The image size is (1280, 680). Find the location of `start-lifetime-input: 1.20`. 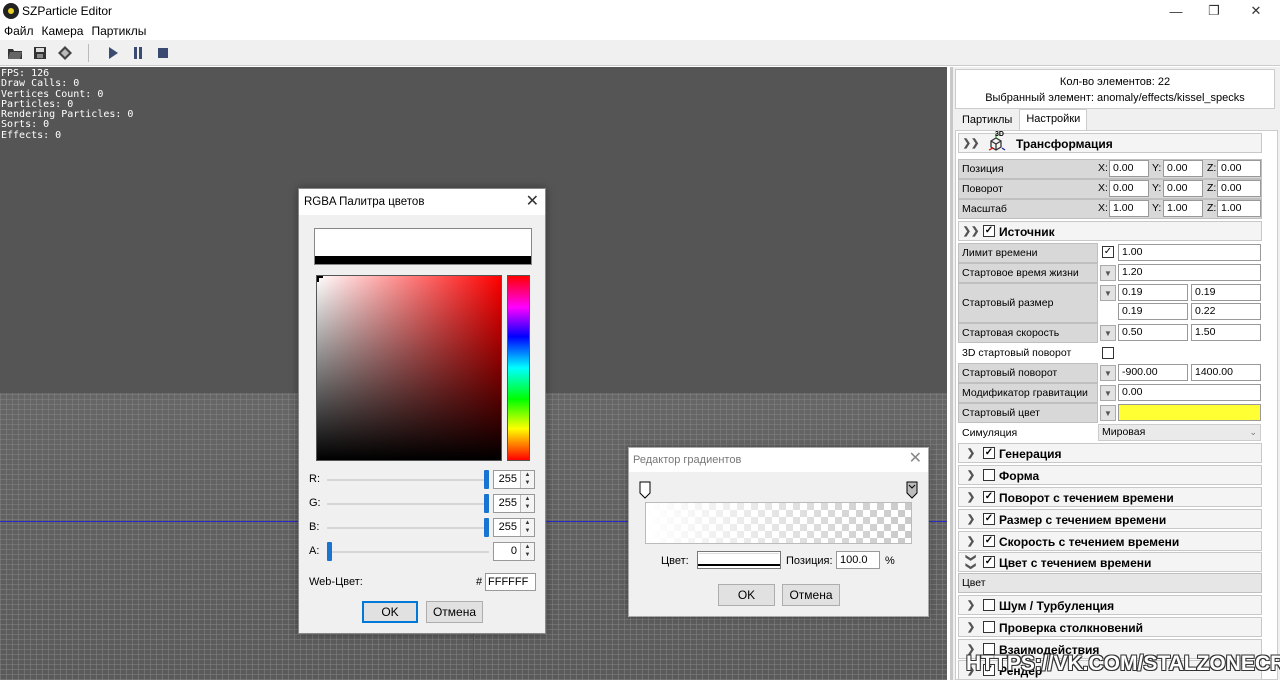

start-lifetime-input: 1.20 is located at coordinates (1189, 272).